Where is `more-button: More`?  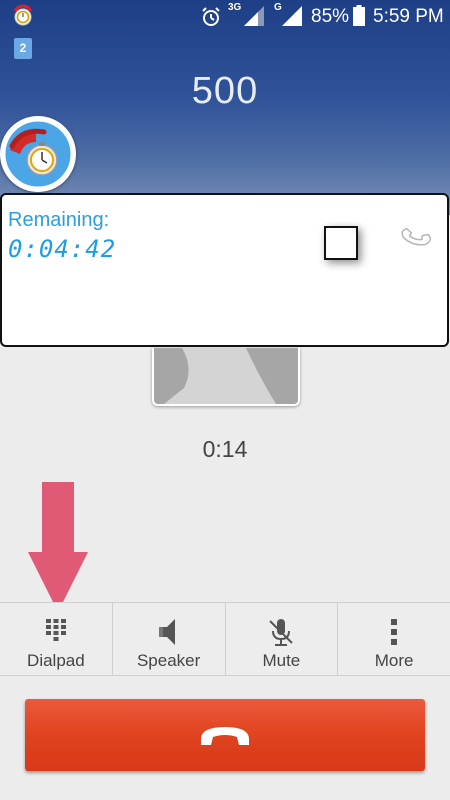 more-button: More is located at coordinates (394, 639).